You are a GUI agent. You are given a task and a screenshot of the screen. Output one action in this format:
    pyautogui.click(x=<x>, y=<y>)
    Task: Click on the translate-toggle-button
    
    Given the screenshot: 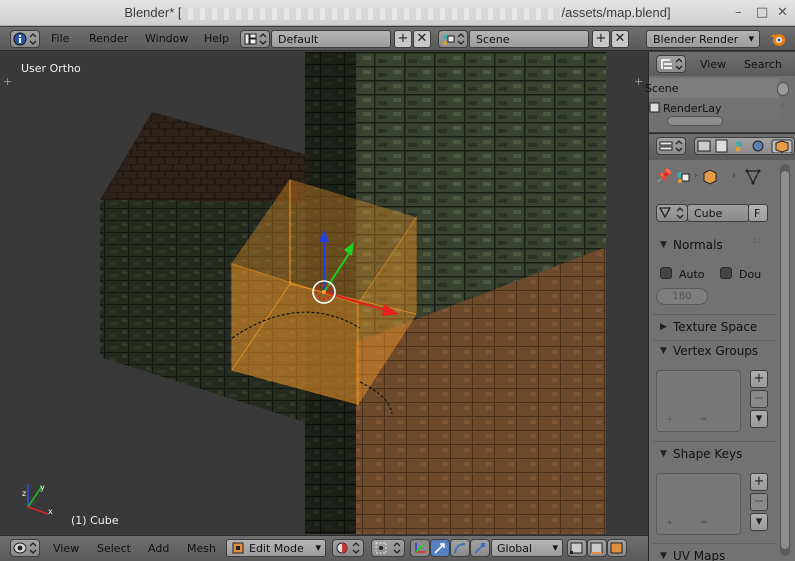 What is the action you would take?
    pyautogui.click(x=440, y=548)
    